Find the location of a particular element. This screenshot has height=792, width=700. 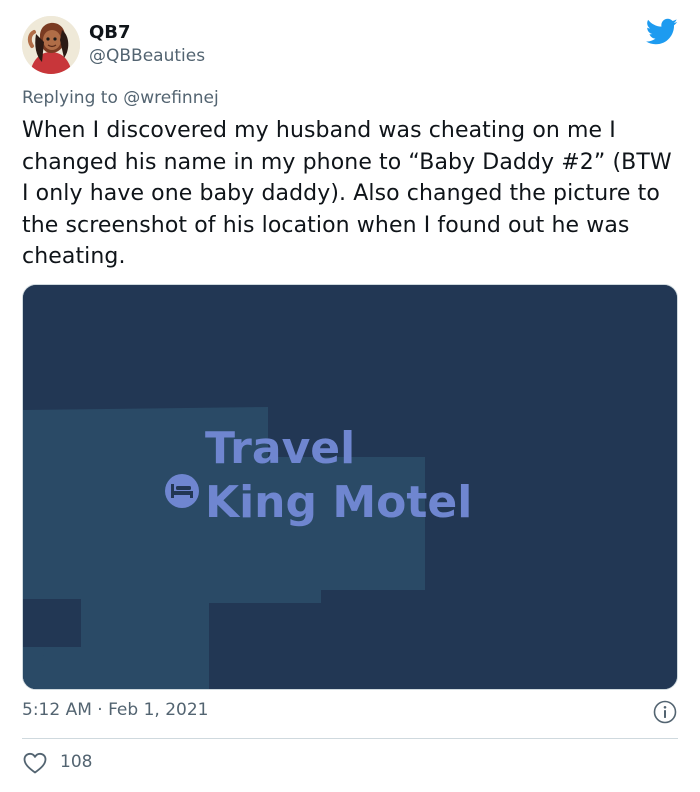

display-name: QB7 is located at coordinates (110, 32).